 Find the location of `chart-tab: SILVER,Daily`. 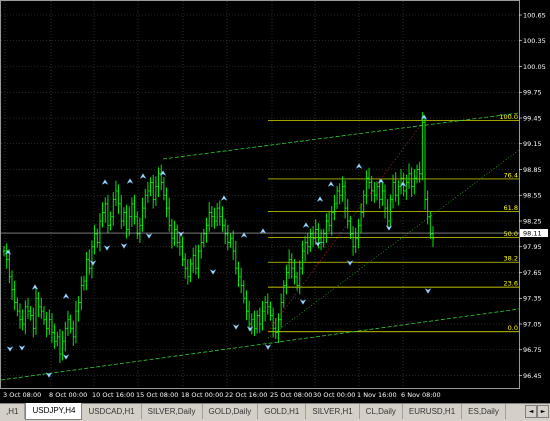

chart-tab: SILVER,Daily is located at coordinates (172, 411).